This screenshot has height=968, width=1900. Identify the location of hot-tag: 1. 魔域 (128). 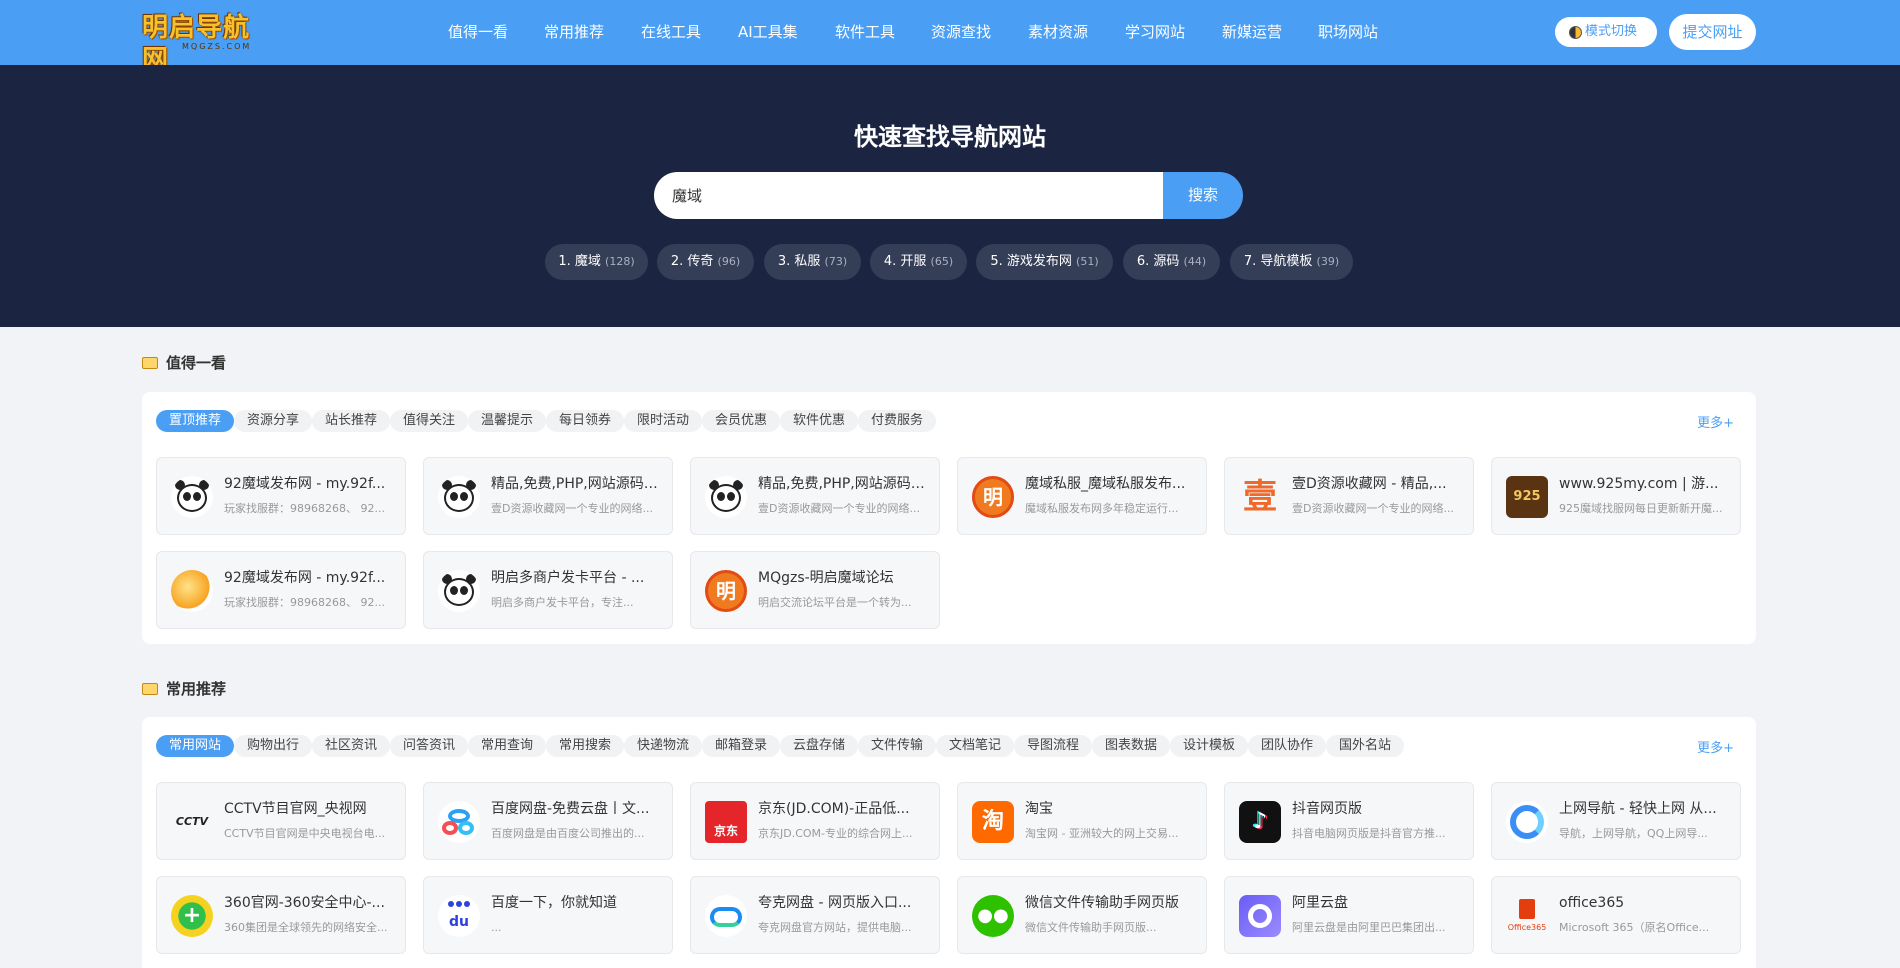
(596, 262).